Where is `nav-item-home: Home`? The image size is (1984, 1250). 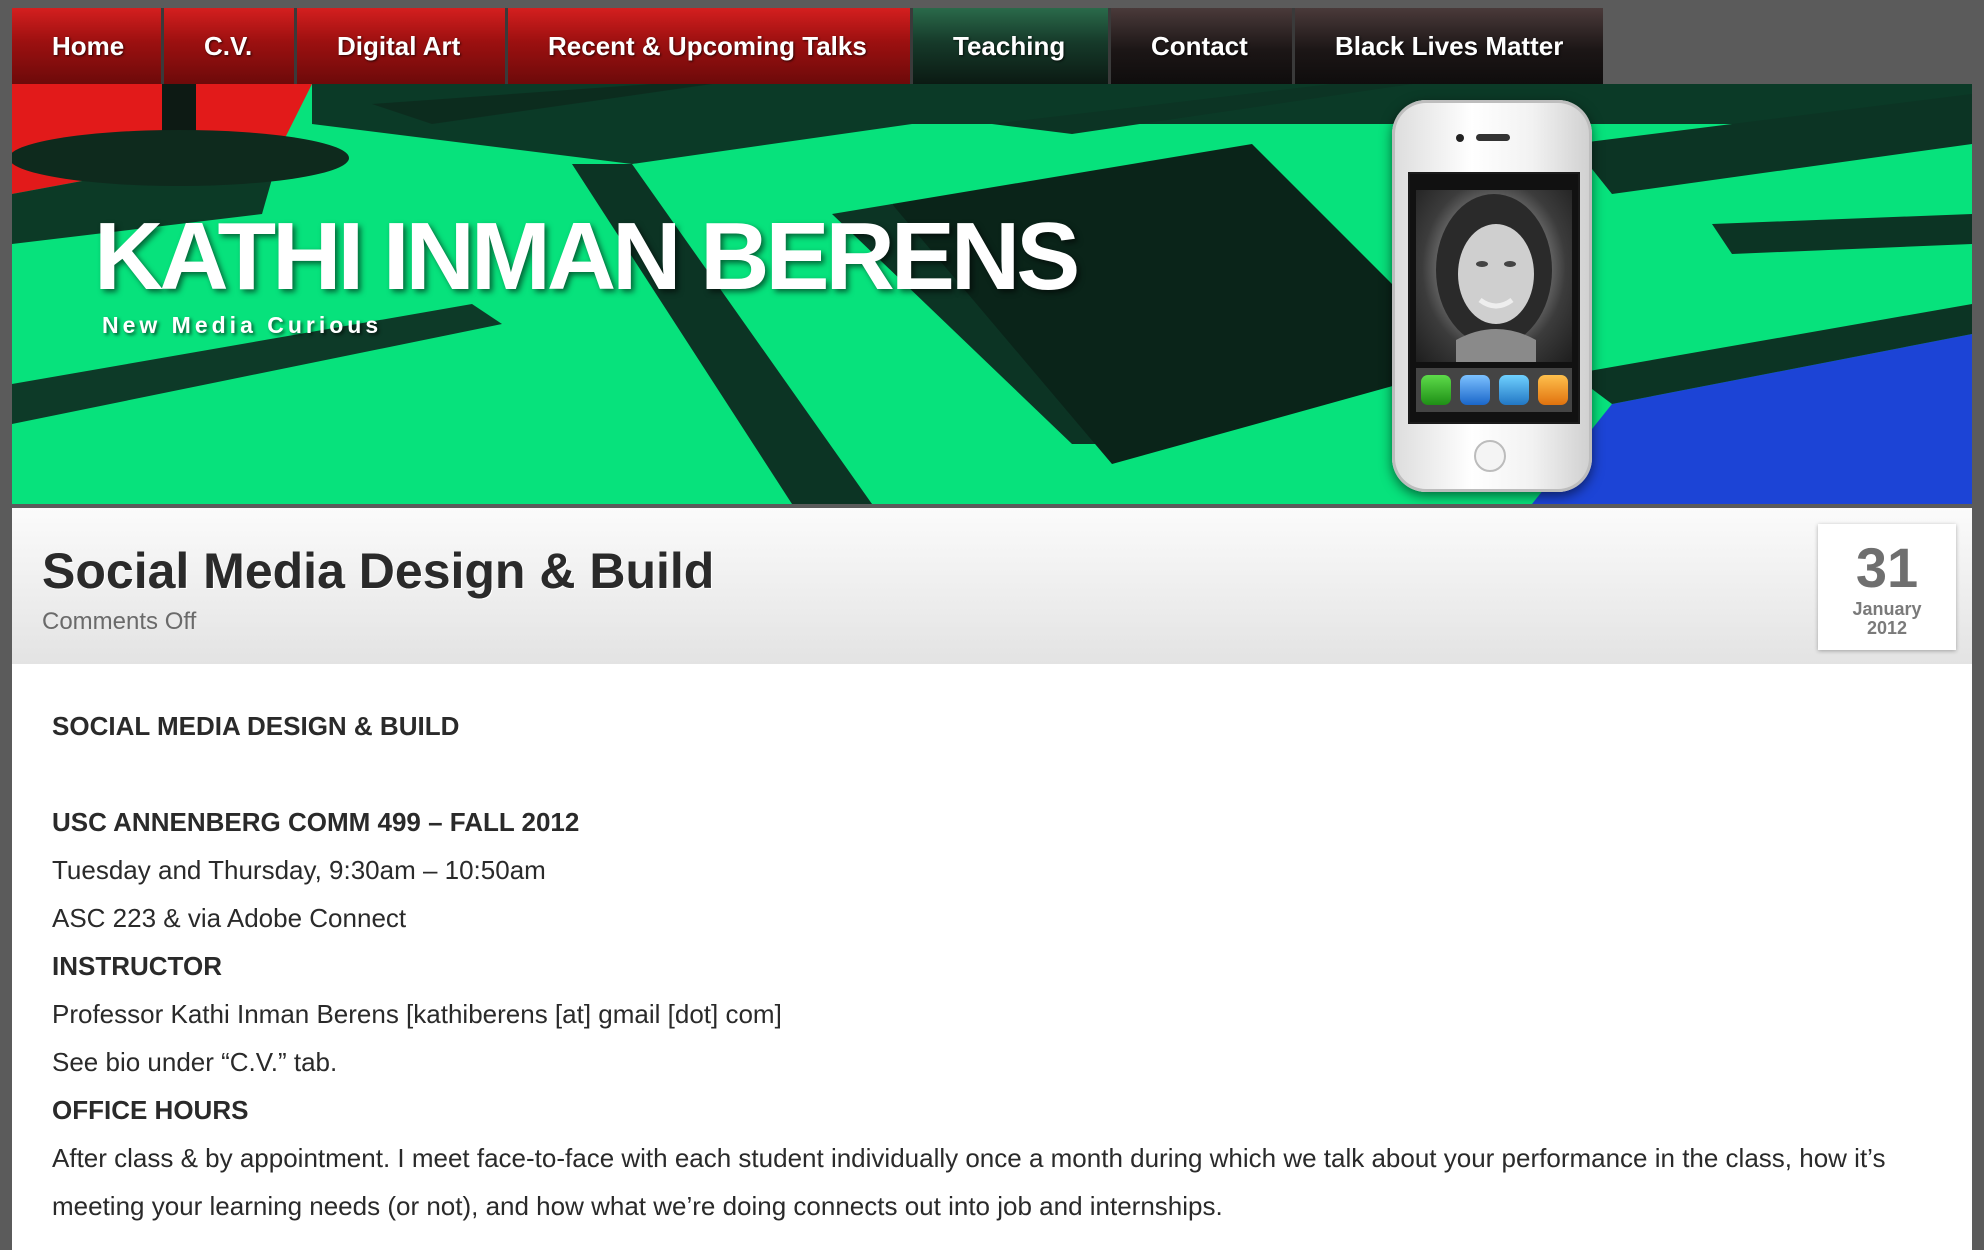 nav-item-home: Home is located at coordinates (88, 46).